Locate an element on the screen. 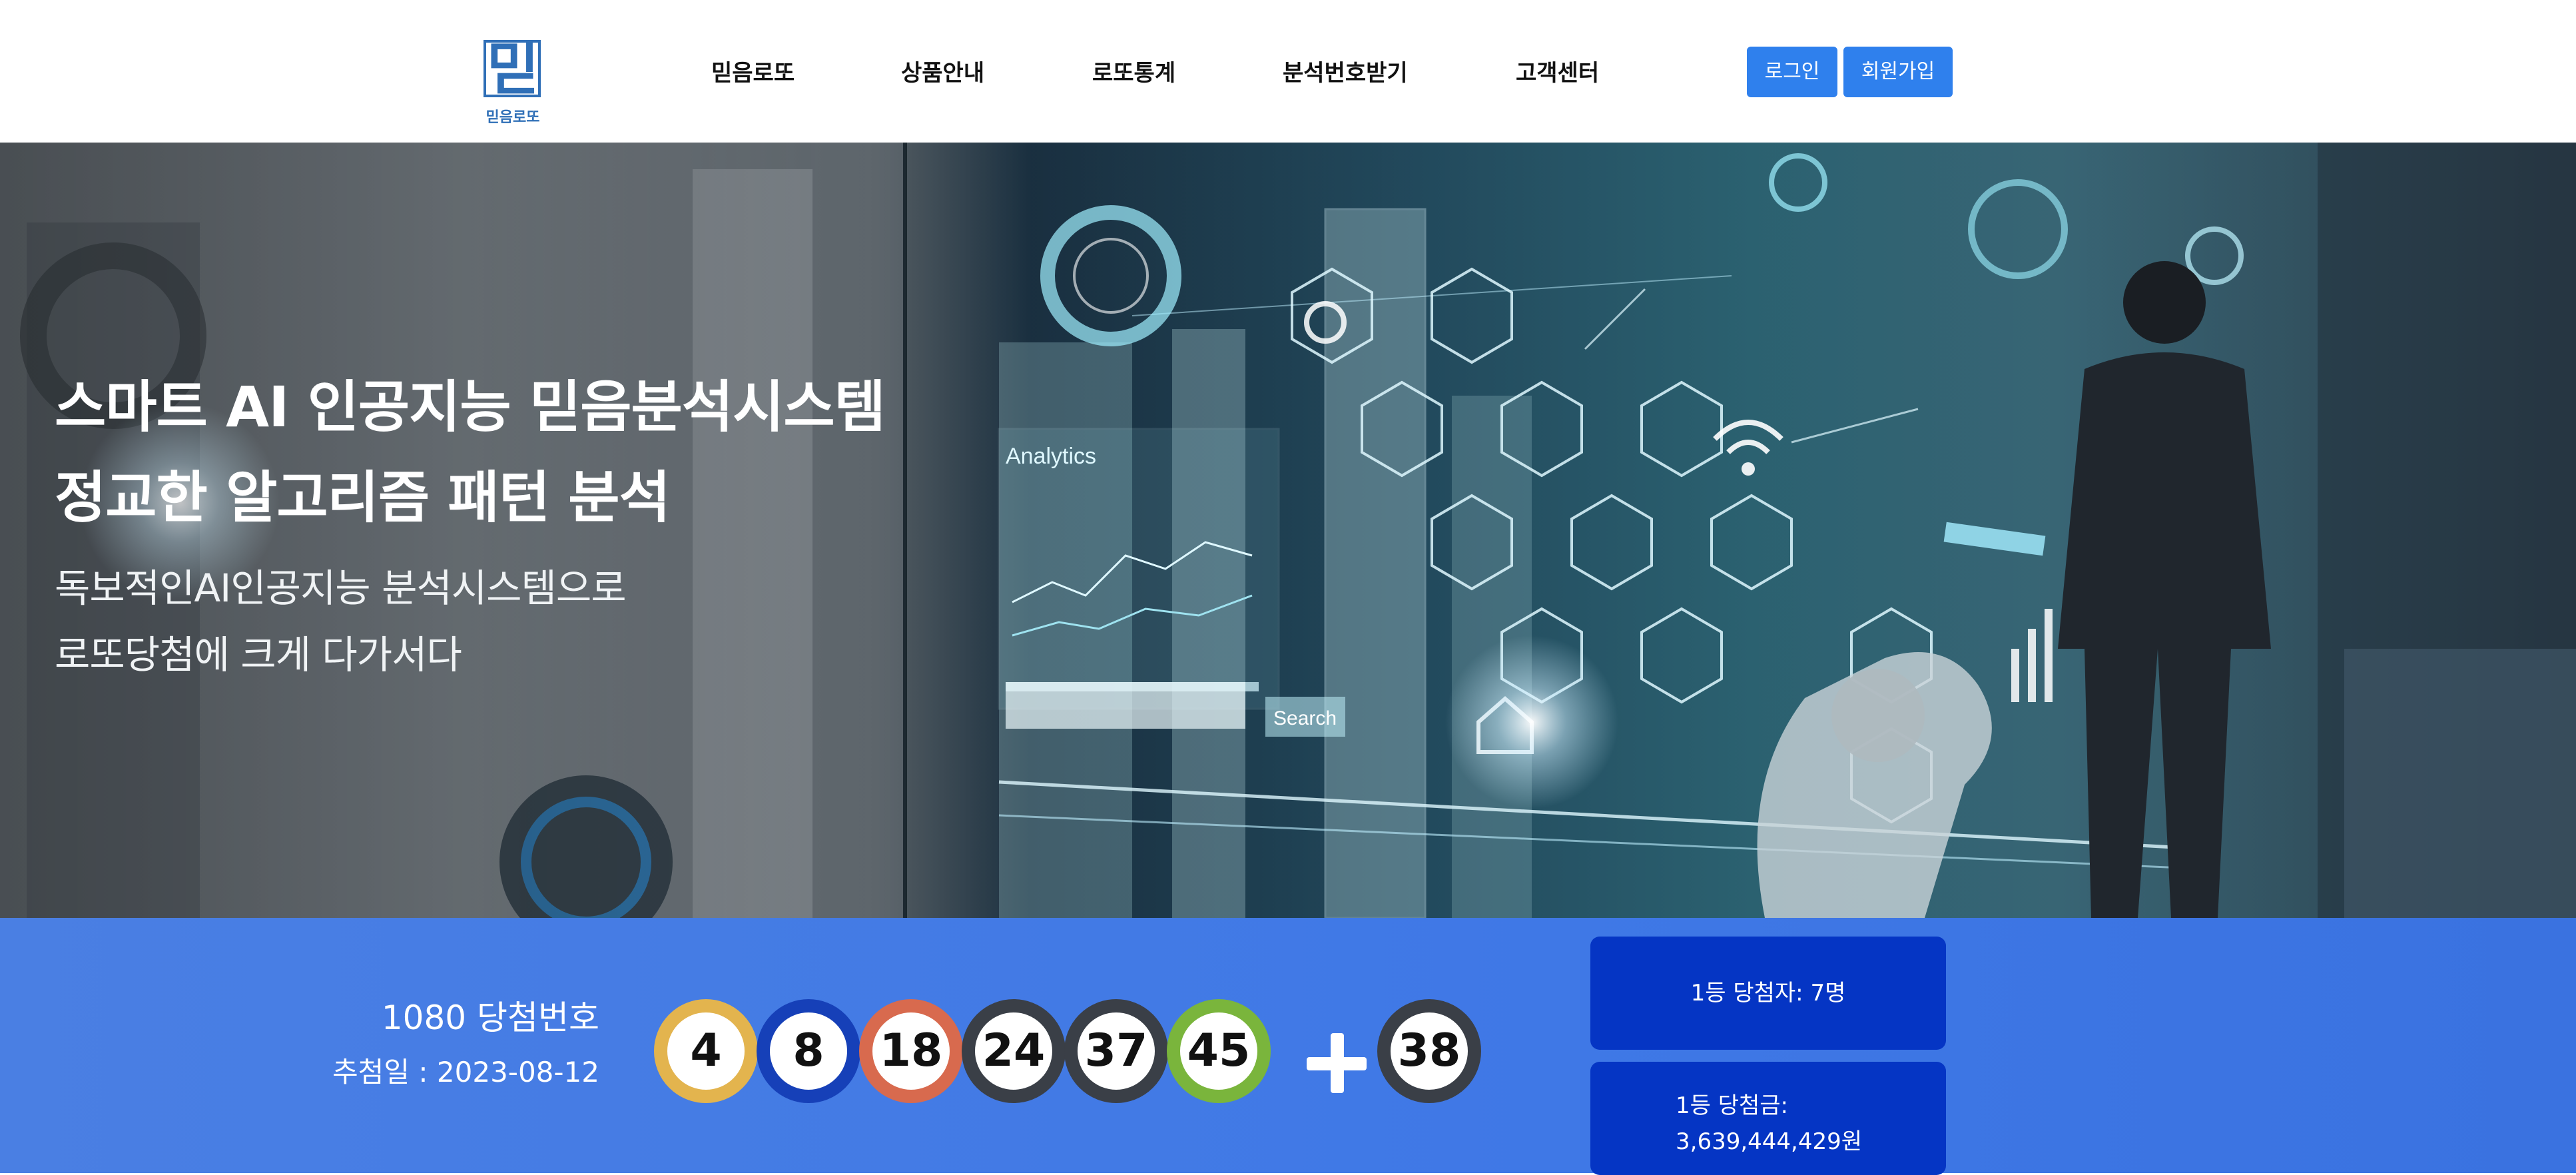 This screenshot has width=2576, height=1175. winning-number-ball: 4 is located at coordinates (706, 1051).